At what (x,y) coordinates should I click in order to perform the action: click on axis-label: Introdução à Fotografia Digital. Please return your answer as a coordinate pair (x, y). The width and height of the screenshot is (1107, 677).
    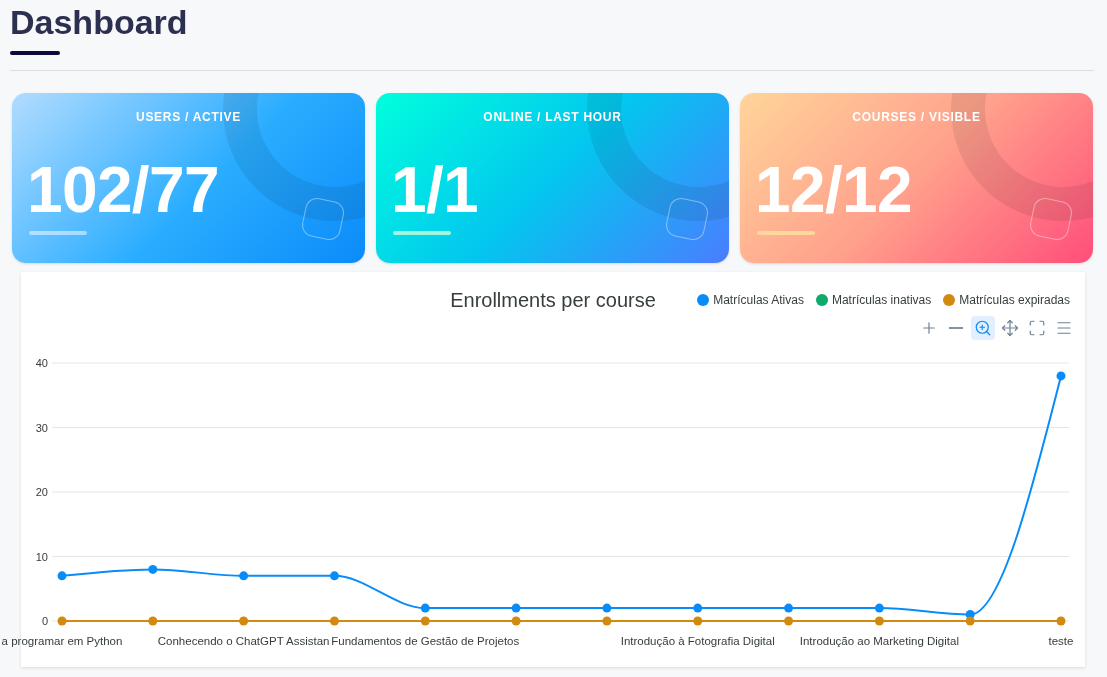
    Looking at the image, I should click on (697, 641).